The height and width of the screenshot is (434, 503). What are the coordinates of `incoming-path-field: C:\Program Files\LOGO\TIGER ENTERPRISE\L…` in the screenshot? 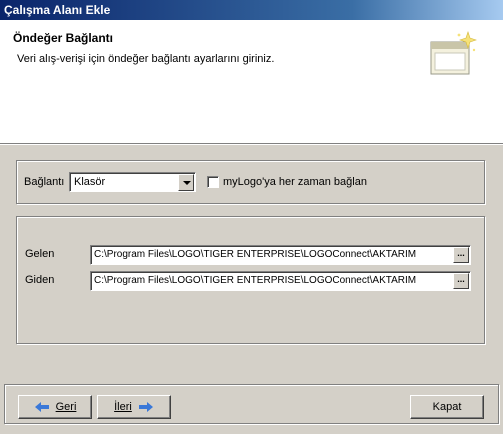 It's located at (280, 255).